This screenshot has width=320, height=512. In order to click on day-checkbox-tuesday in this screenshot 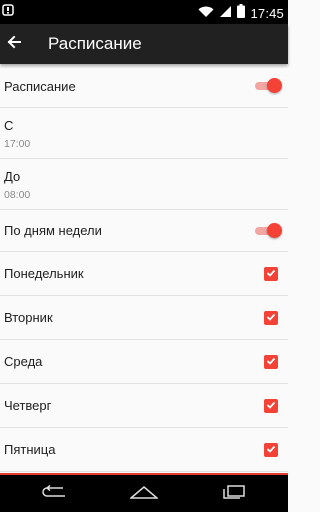, I will do `click(271, 318)`.